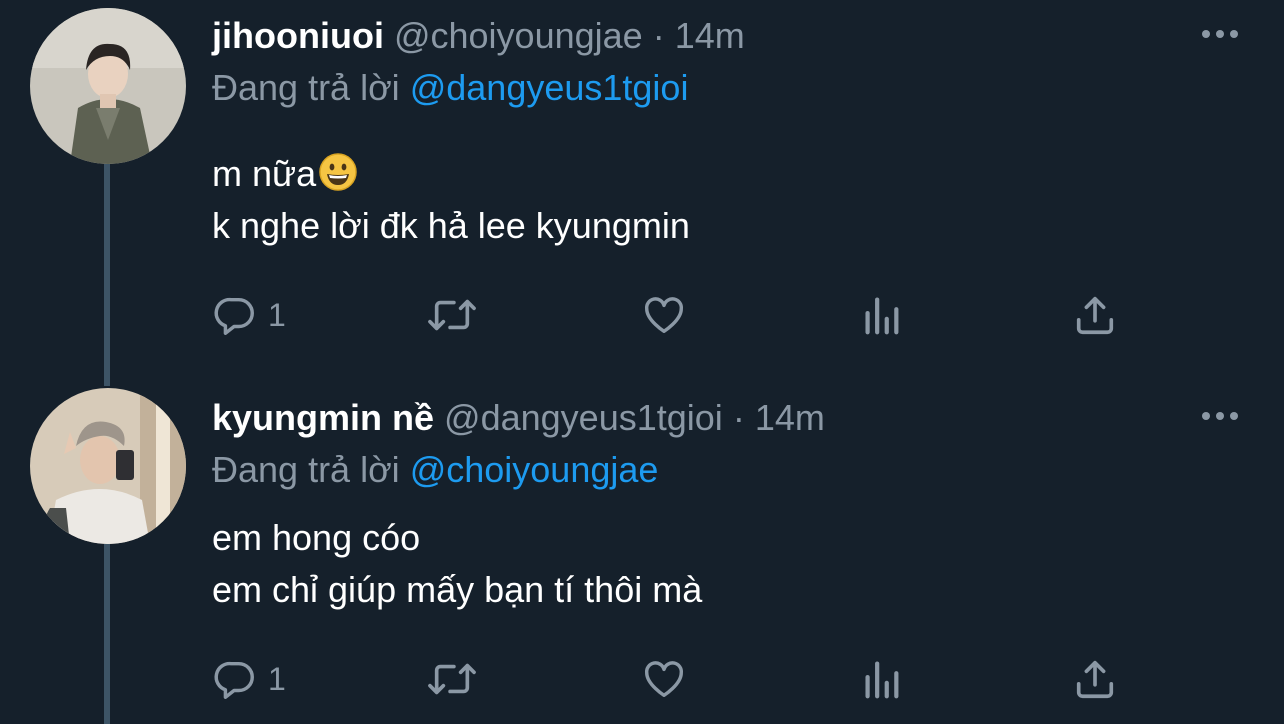 This screenshot has width=1284, height=724. I want to click on display-name: jihooniuoi, so click(298, 35).